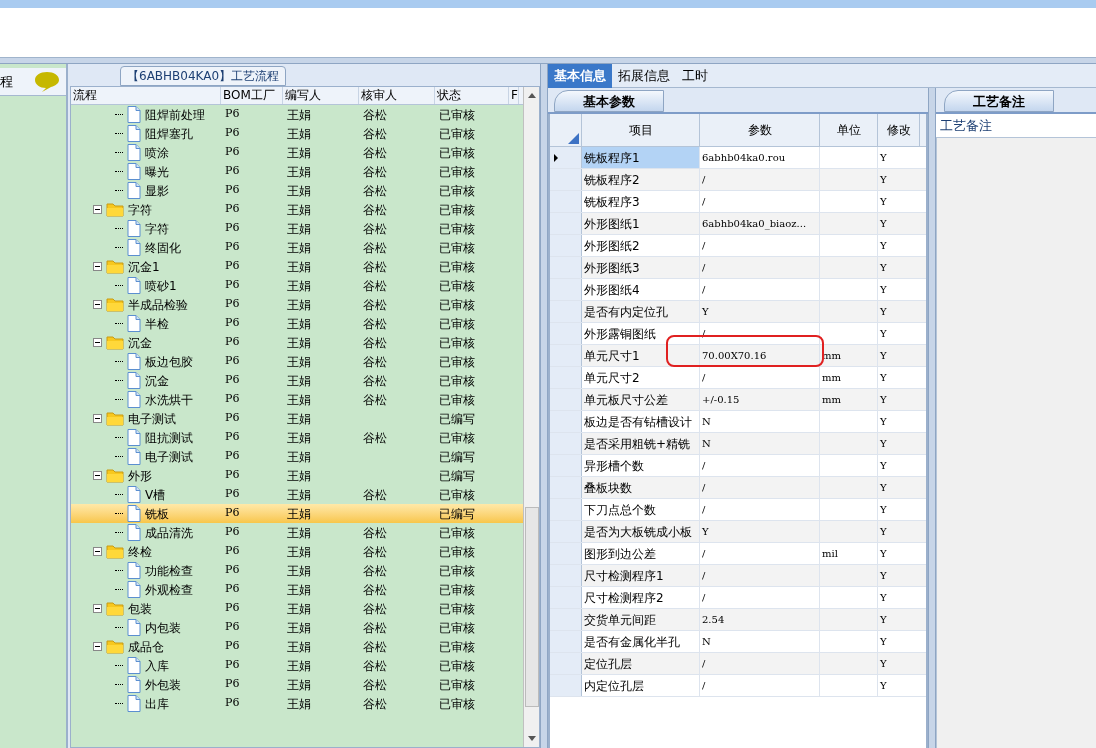 This screenshot has height=748, width=1096. I want to click on tree-row: 外包装 P6 王娟 谷松 已审核, so click(297, 684).